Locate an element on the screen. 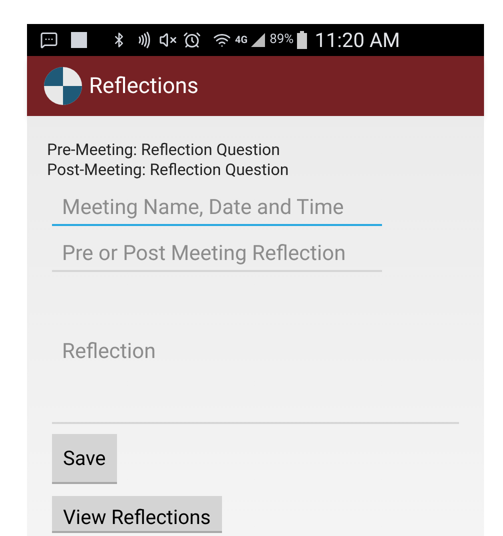  logo-icon is located at coordinates (63, 86).